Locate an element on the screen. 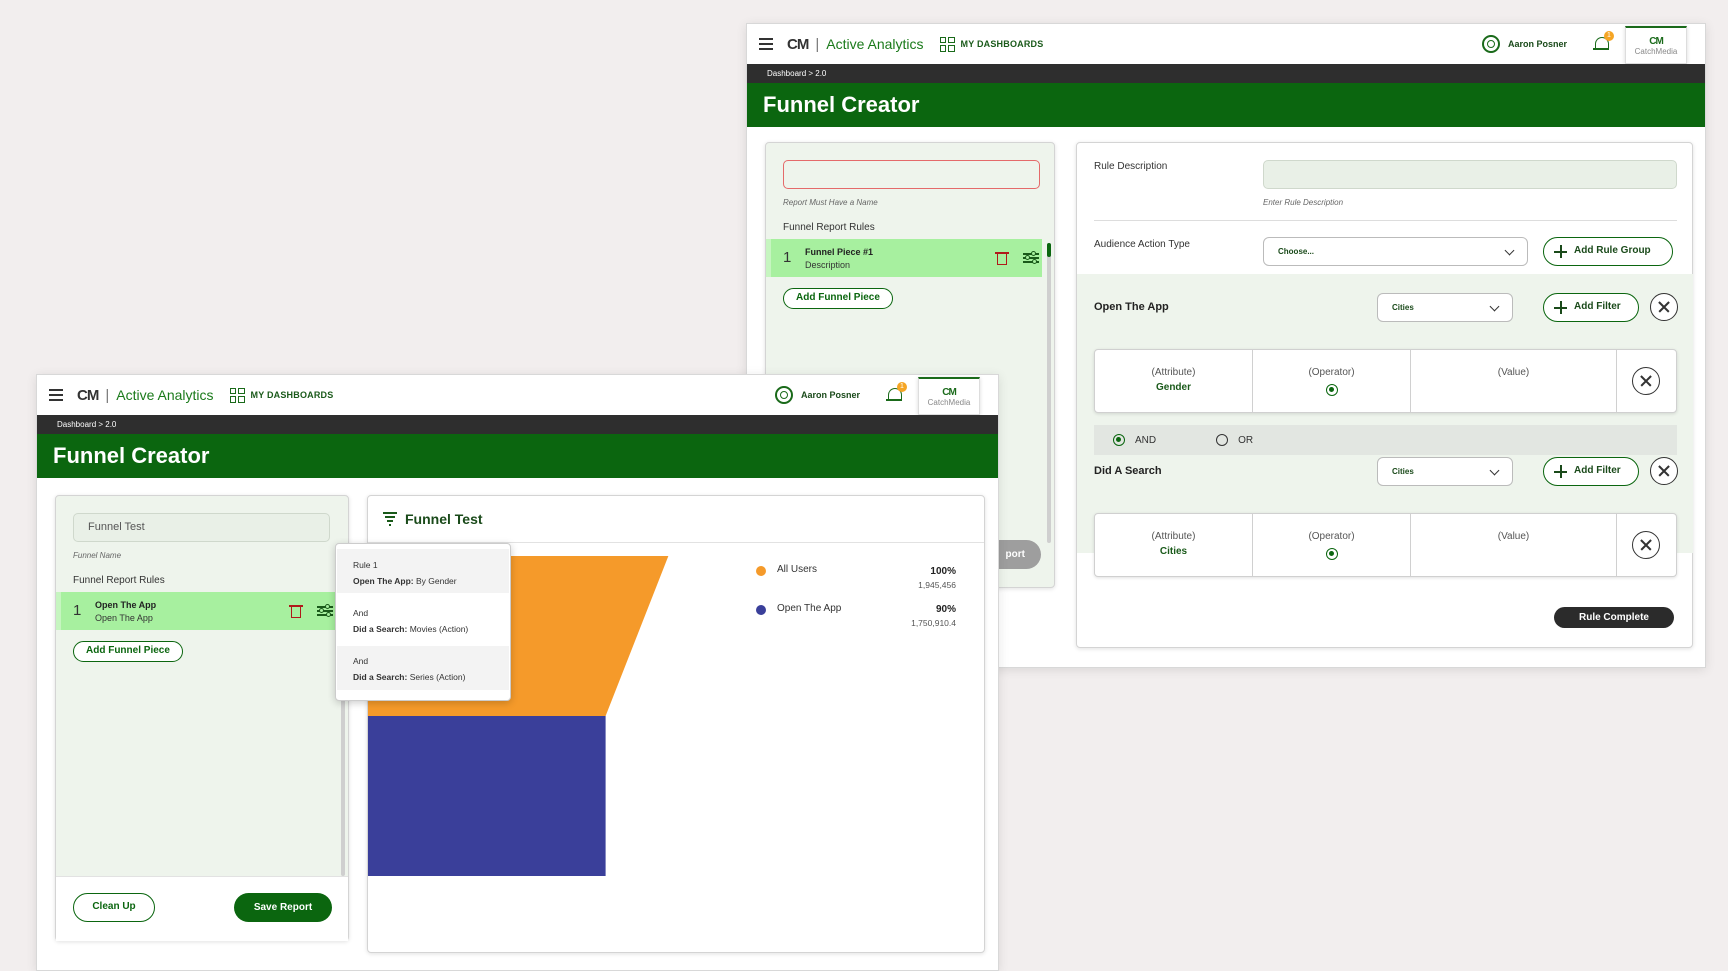 Image resolution: width=1728 pixels, height=971 pixels. clean-up-button: Clean Up is located at coordinates (114, 907).